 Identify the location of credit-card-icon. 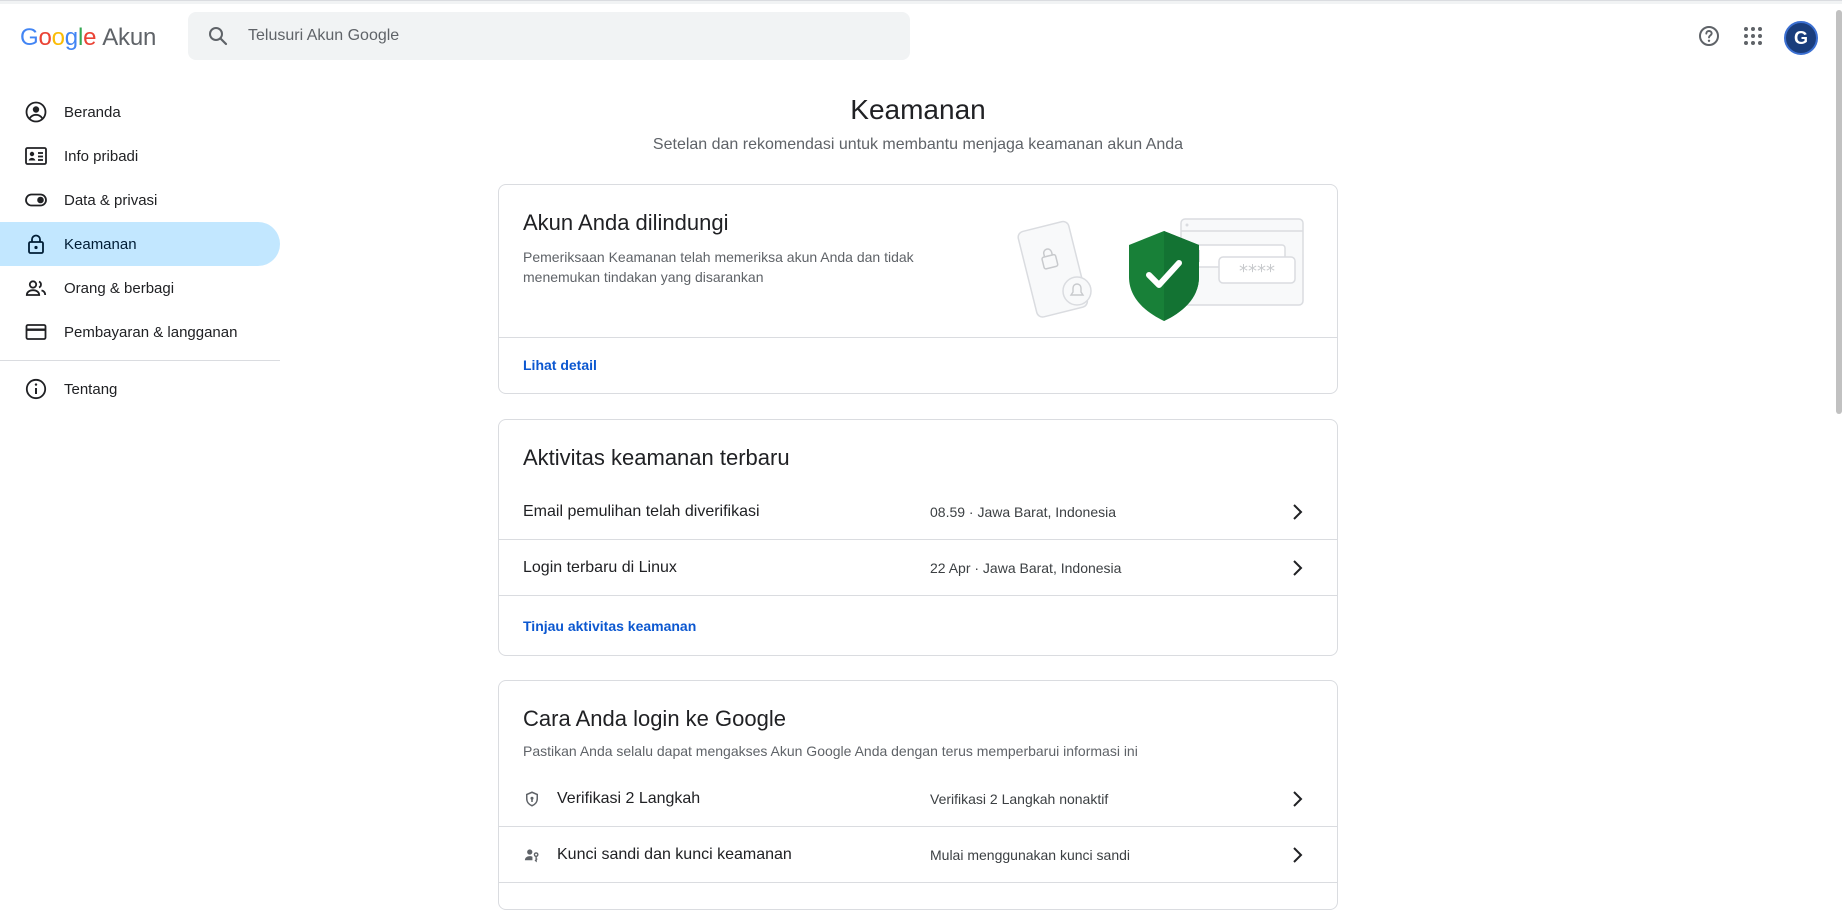
(36, 332).